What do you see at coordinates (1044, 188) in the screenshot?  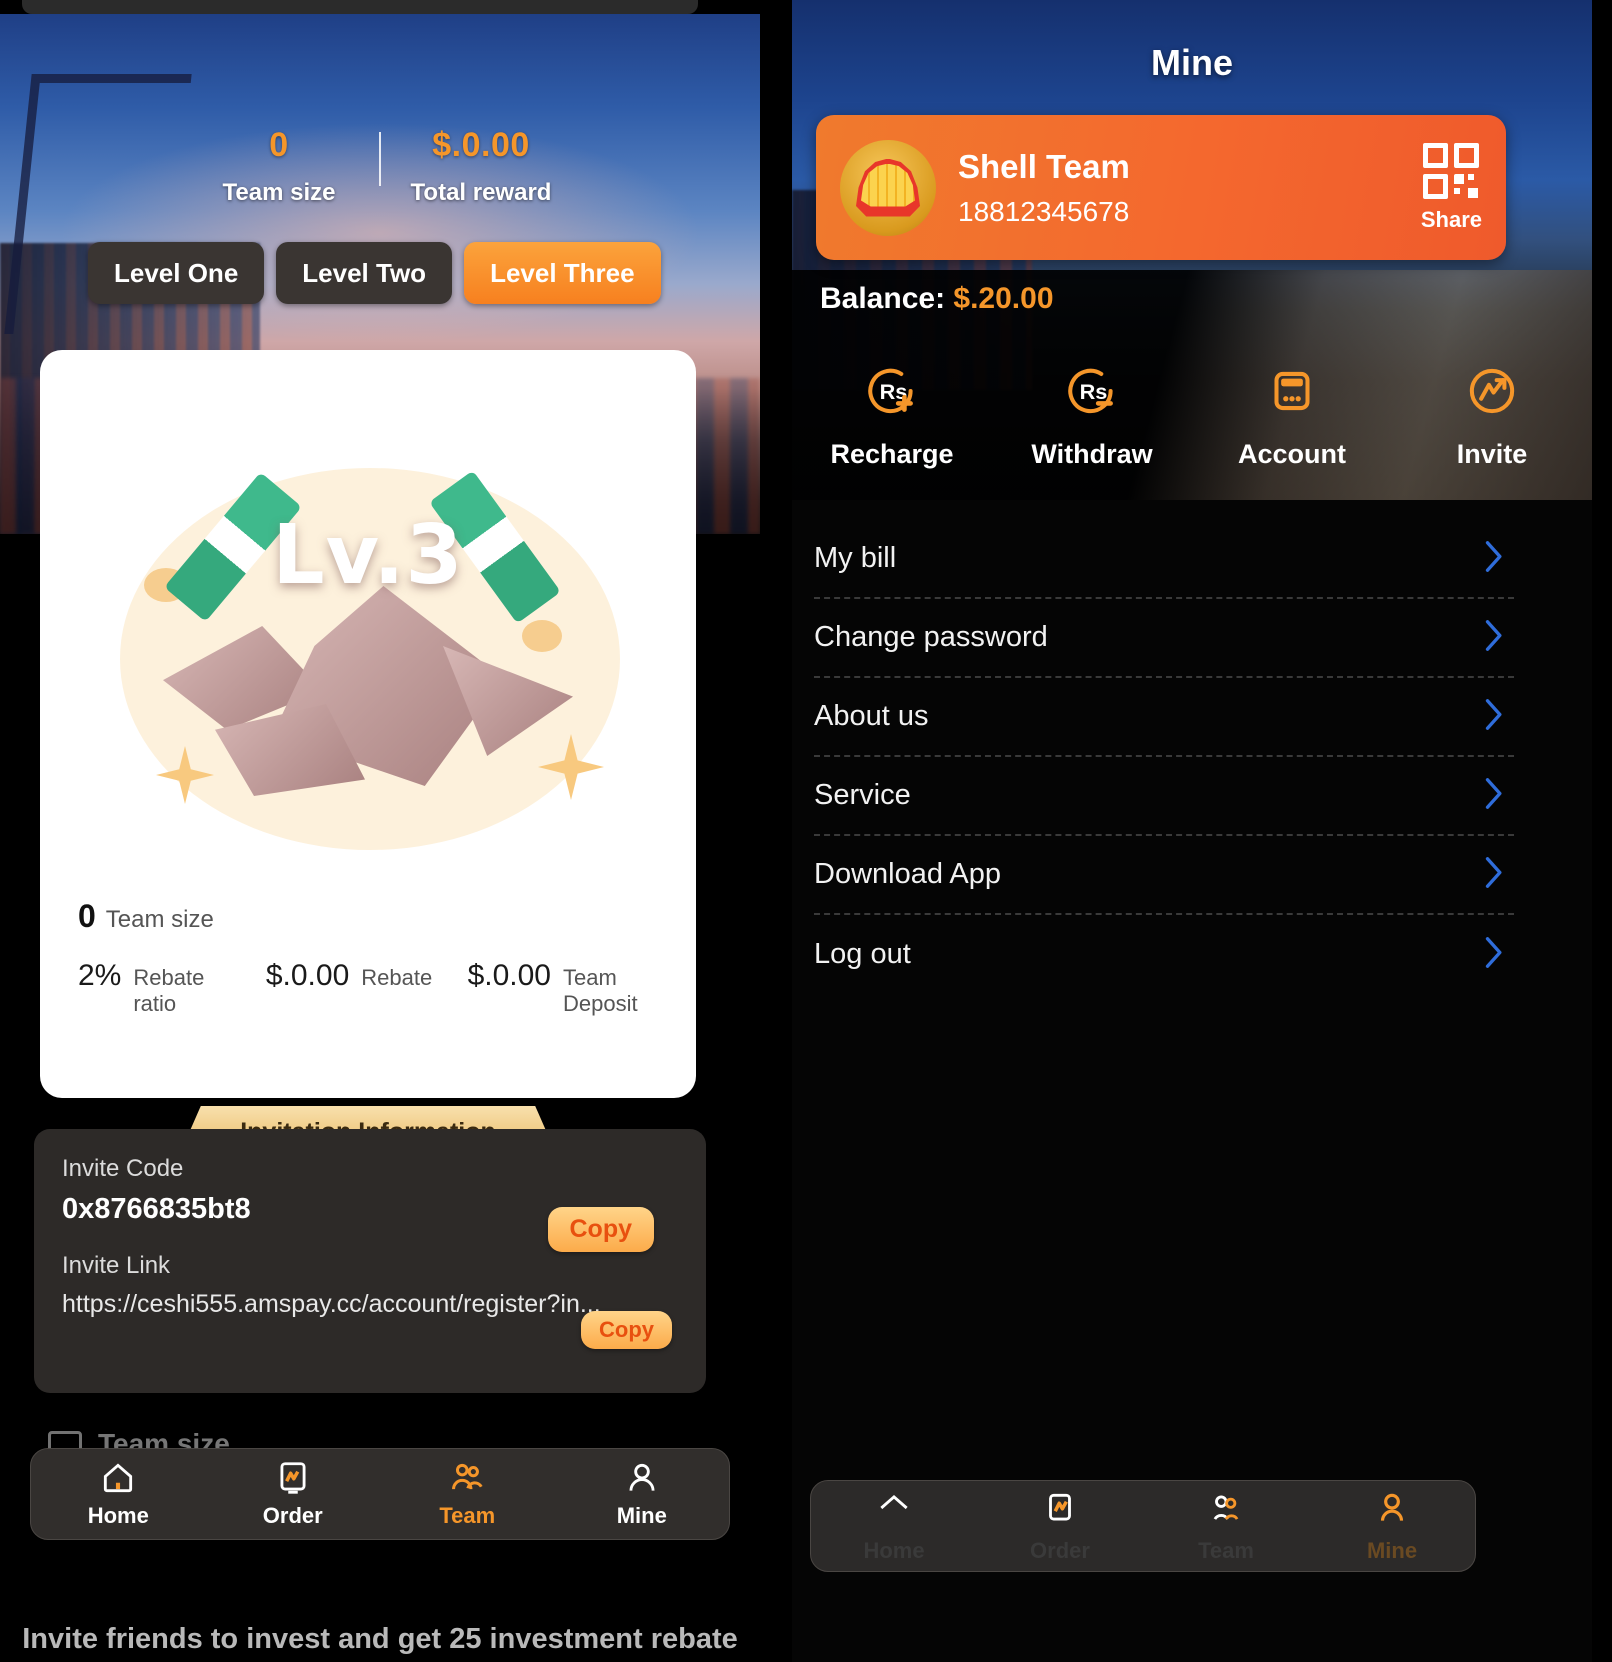 I see `profile-text: Shell Team 18812345678` at bounding box center [1044, 188].